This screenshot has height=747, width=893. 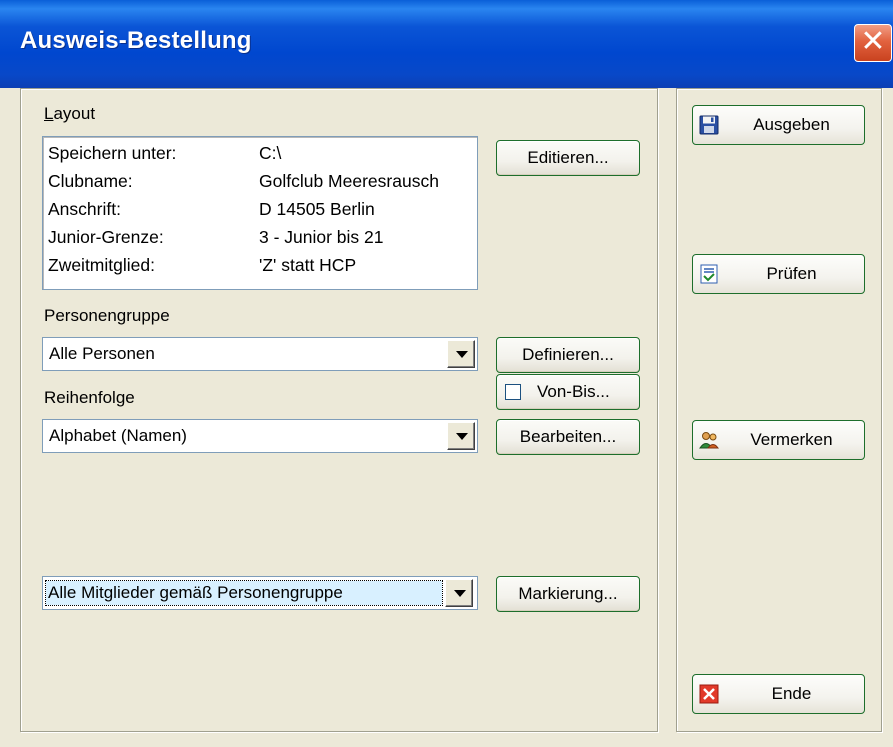 What do you see at coordinates (90, 181) in the screenshot?
I see `info-key: Clubname:` at bounding box center [90, 181].